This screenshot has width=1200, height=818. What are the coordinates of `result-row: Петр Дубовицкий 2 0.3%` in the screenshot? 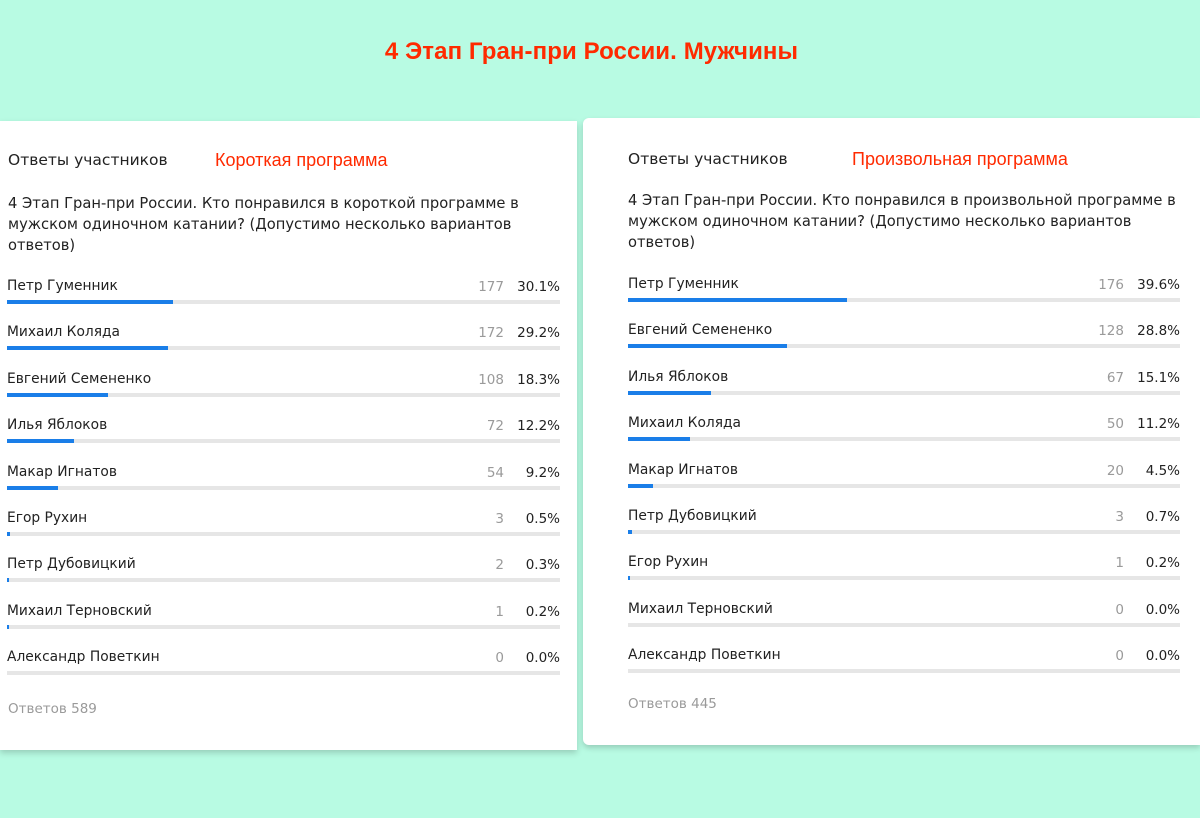 It's located at (283, 577).